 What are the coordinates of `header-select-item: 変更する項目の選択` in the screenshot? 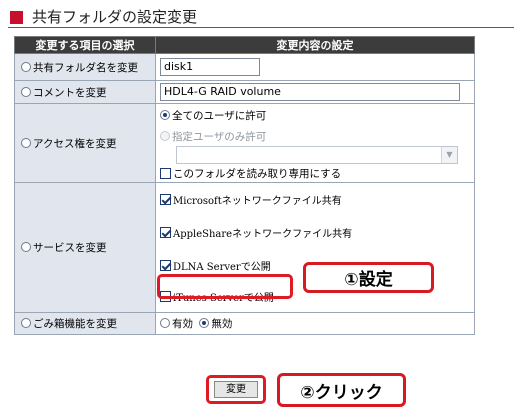 It's located at (85, 45).